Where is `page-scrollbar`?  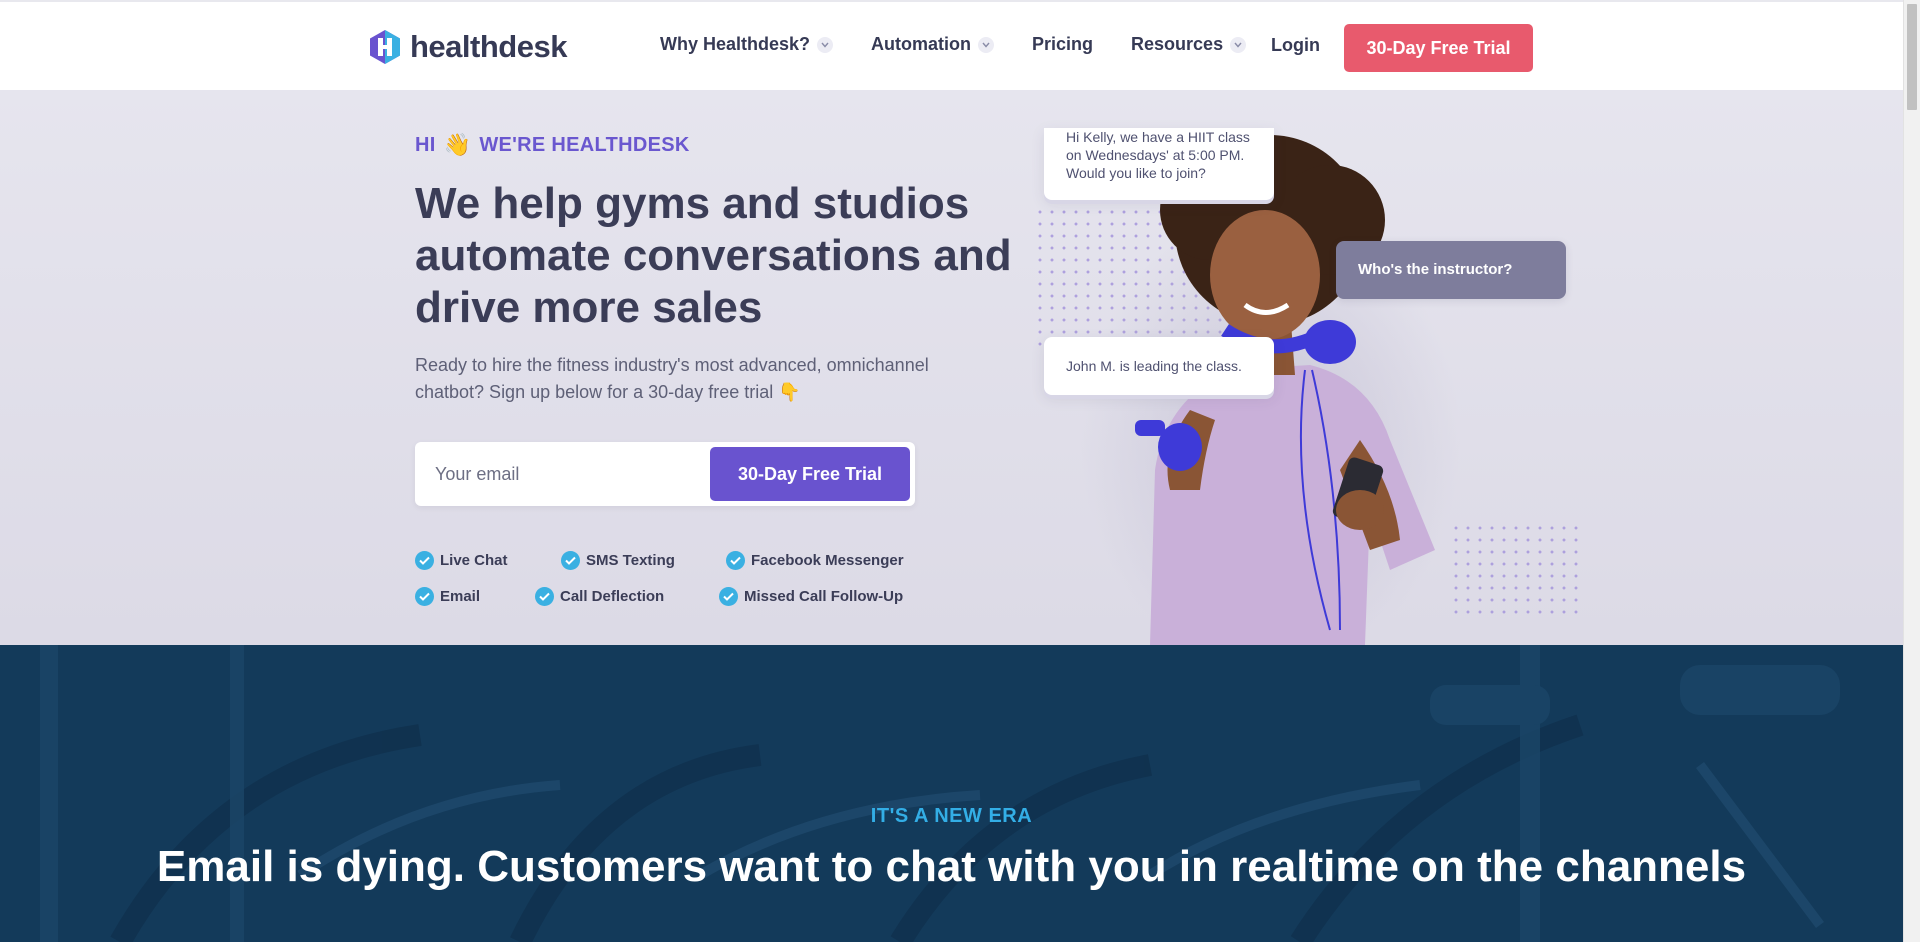
page-scrollbar is located at coordinates (1911, 471).